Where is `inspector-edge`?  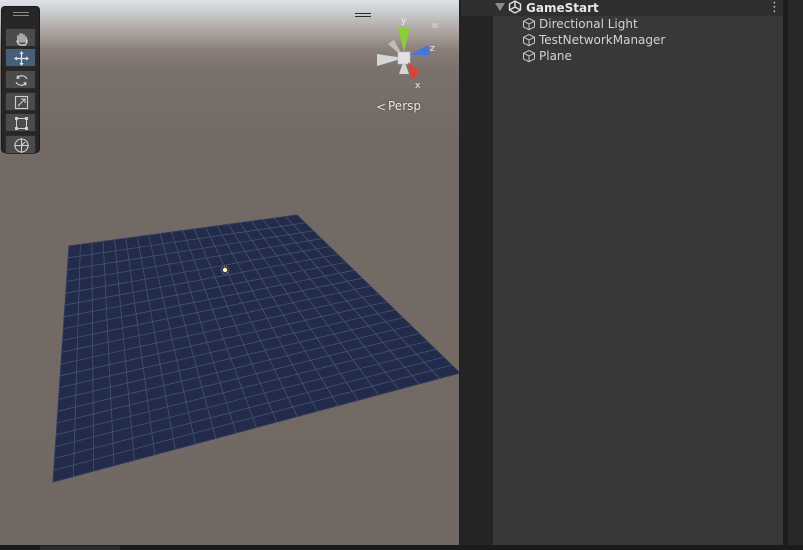
inspector-edge is located at coordinates (793, 272).